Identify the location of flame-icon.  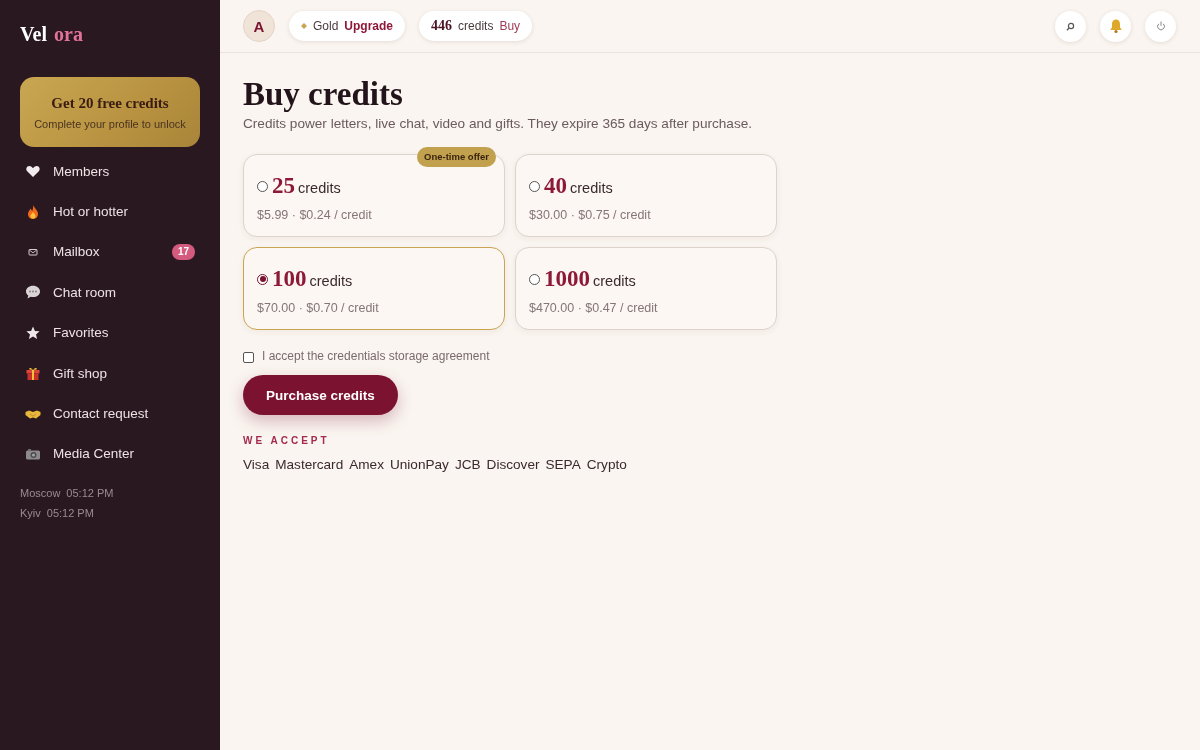
(33, 211).